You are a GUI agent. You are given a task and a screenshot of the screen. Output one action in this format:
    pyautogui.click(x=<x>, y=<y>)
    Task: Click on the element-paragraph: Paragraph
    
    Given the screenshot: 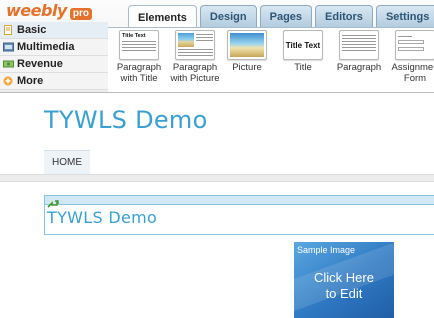 What is the action you would take?
    pyautogui.click(x=359, y=51)
    